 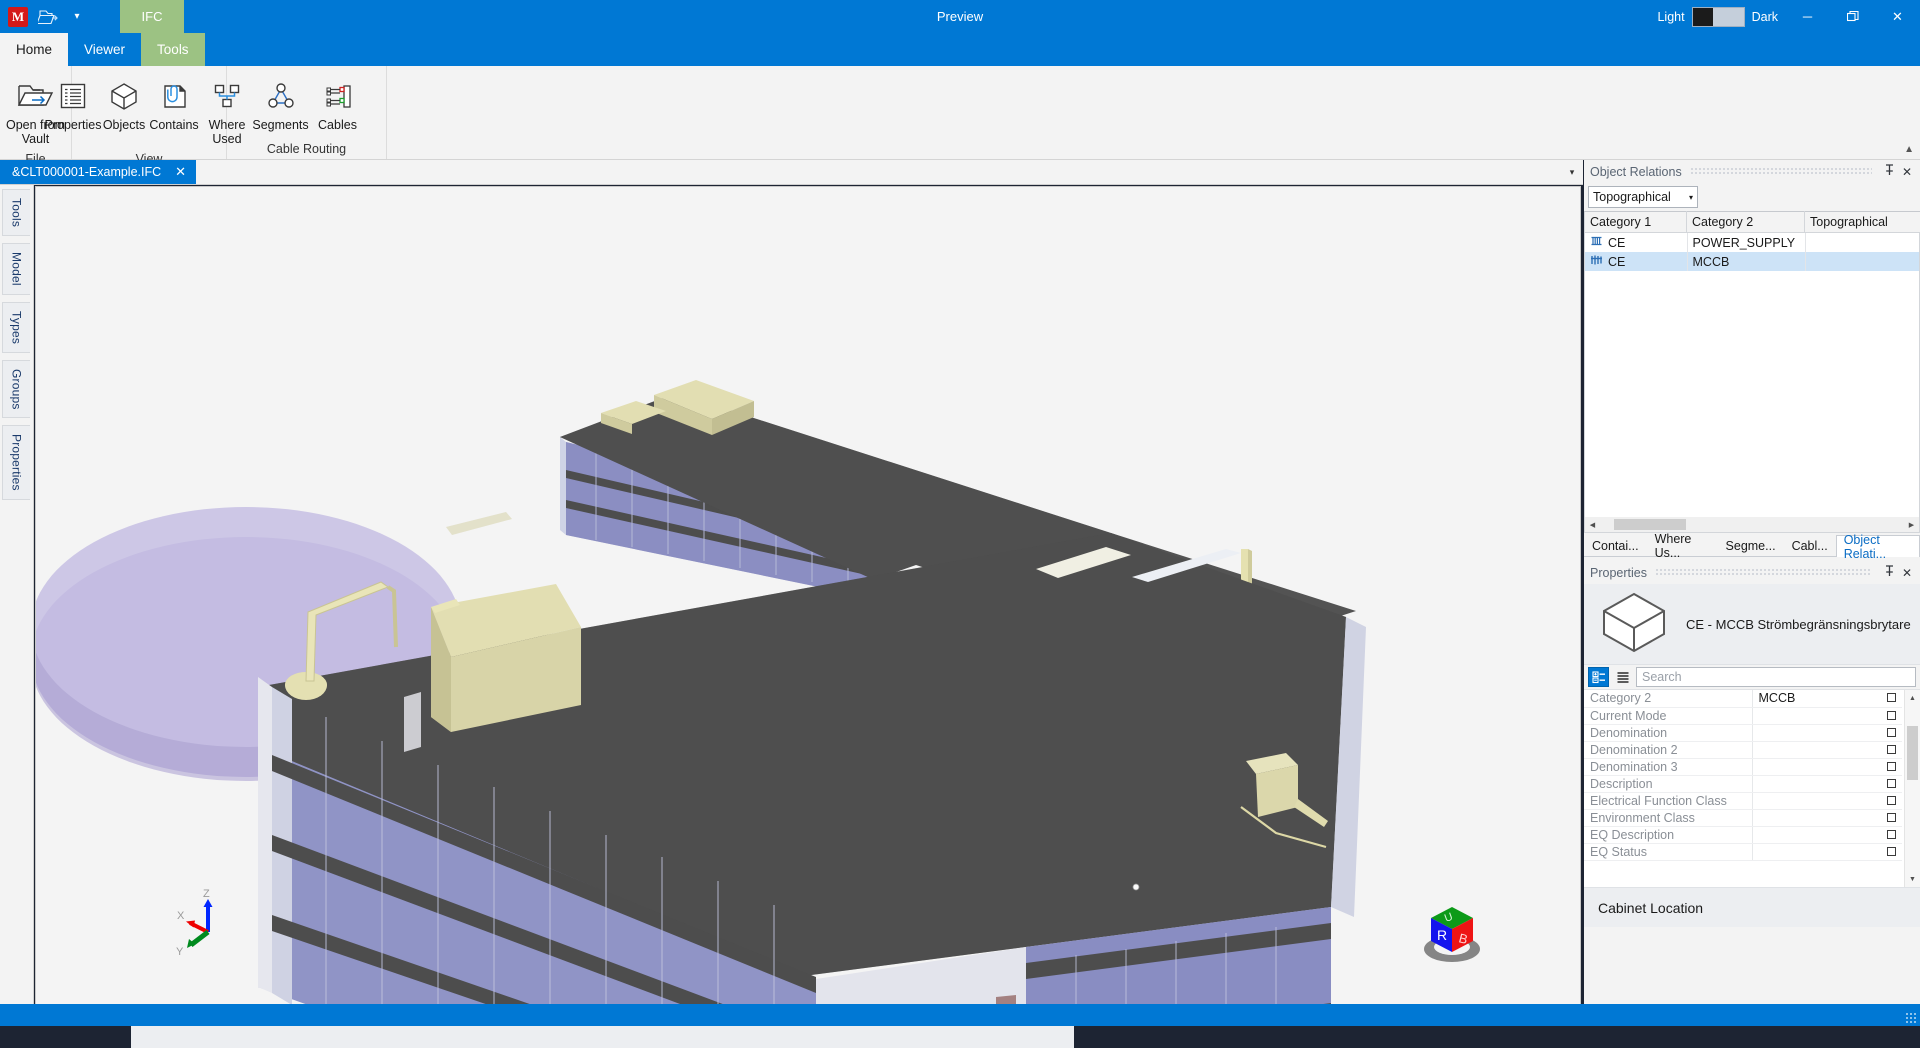 I want to click on object-relations-title: Object Relations, so click(x=1636, y=171).